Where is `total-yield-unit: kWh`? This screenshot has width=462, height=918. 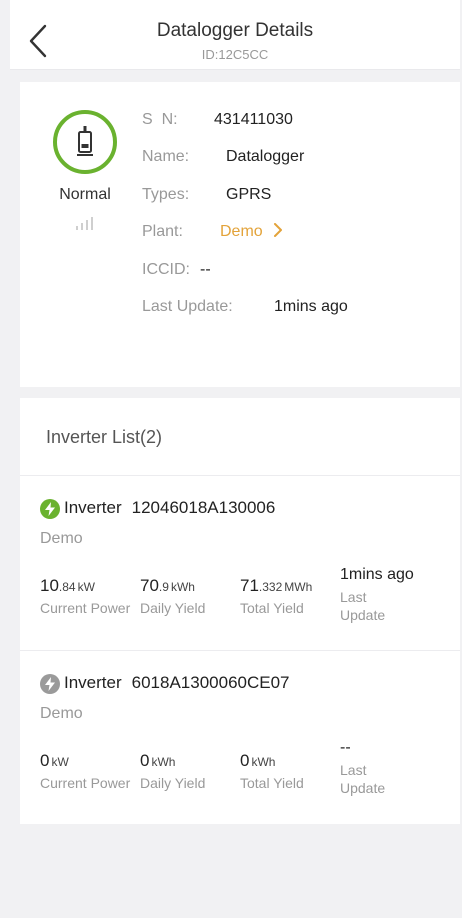 total-yield-unit: kWh is located at coordinates (263, 762).